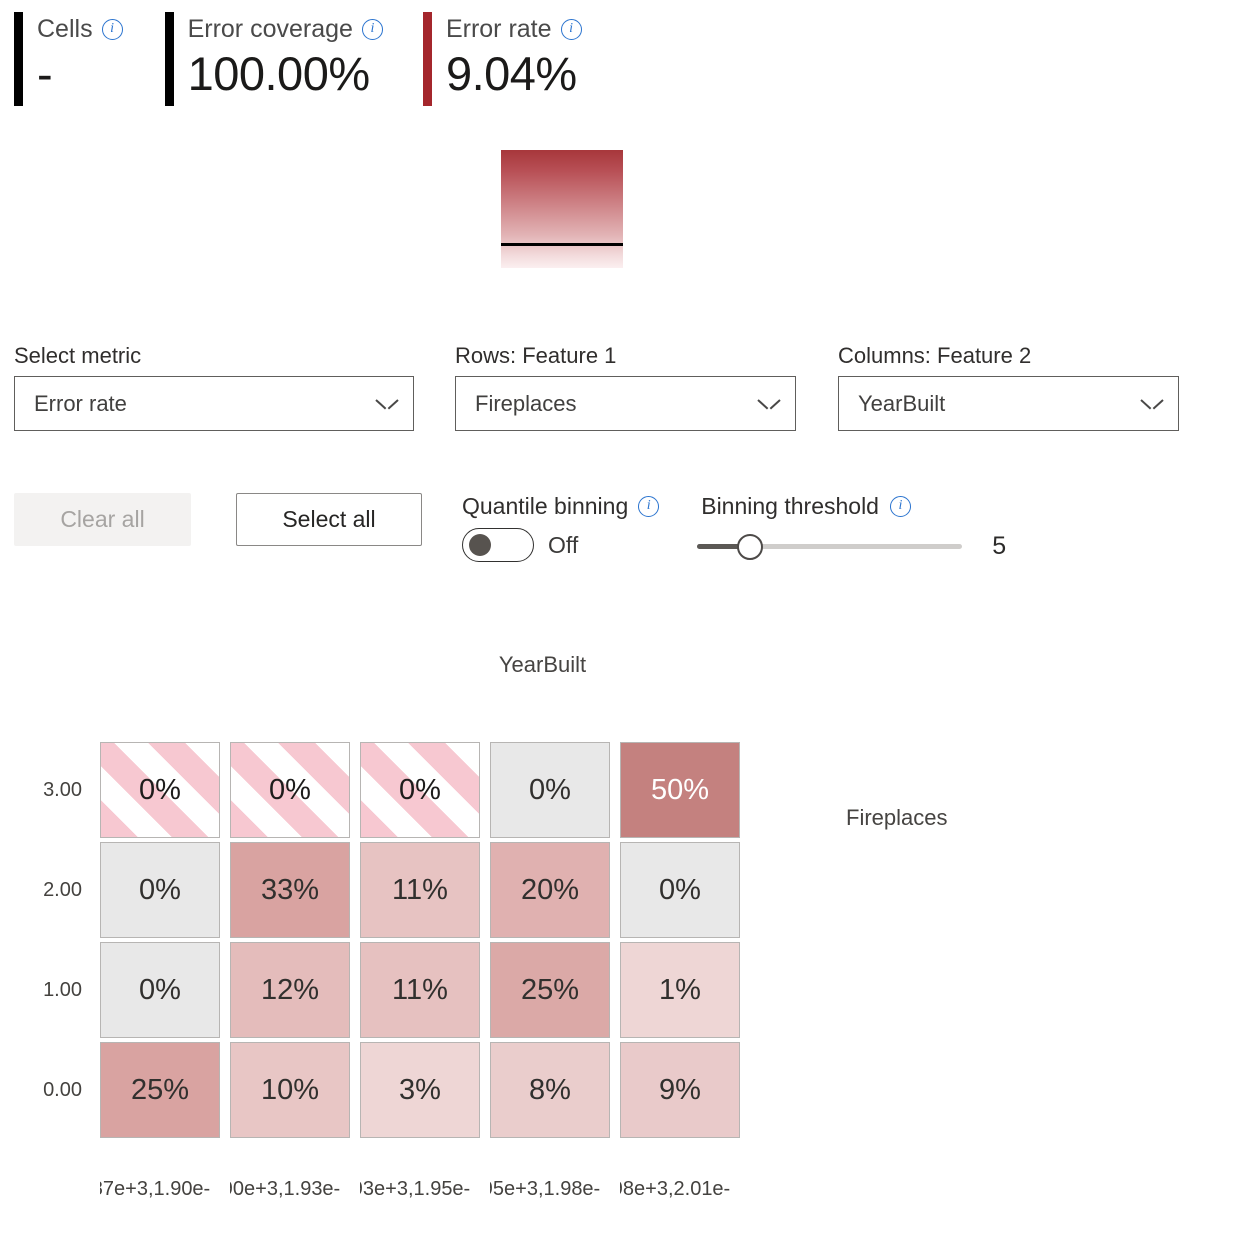 The height and width of the screenshot is (1248, 1258). I want to click on slider-thumb, so click(750, 546).